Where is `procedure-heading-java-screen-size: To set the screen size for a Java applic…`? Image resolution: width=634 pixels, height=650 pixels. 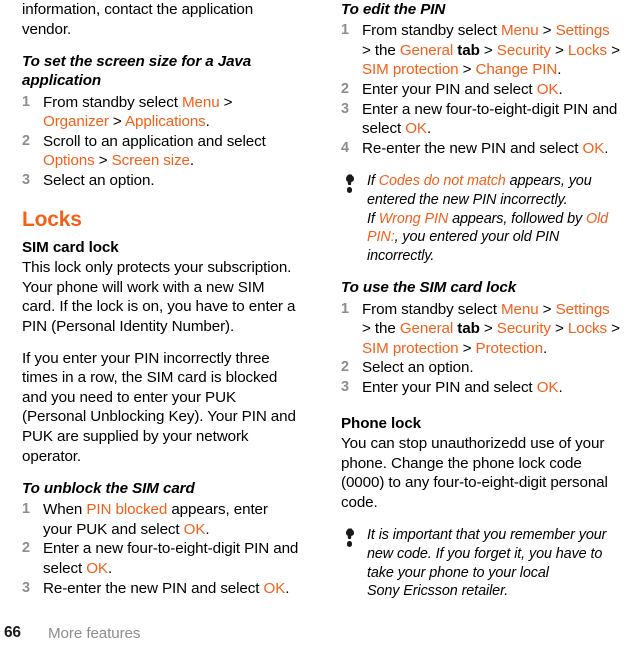 procedure-heading-java-screen-size: To set the screen size for a Java applic… is located at coordinates (137, 71).